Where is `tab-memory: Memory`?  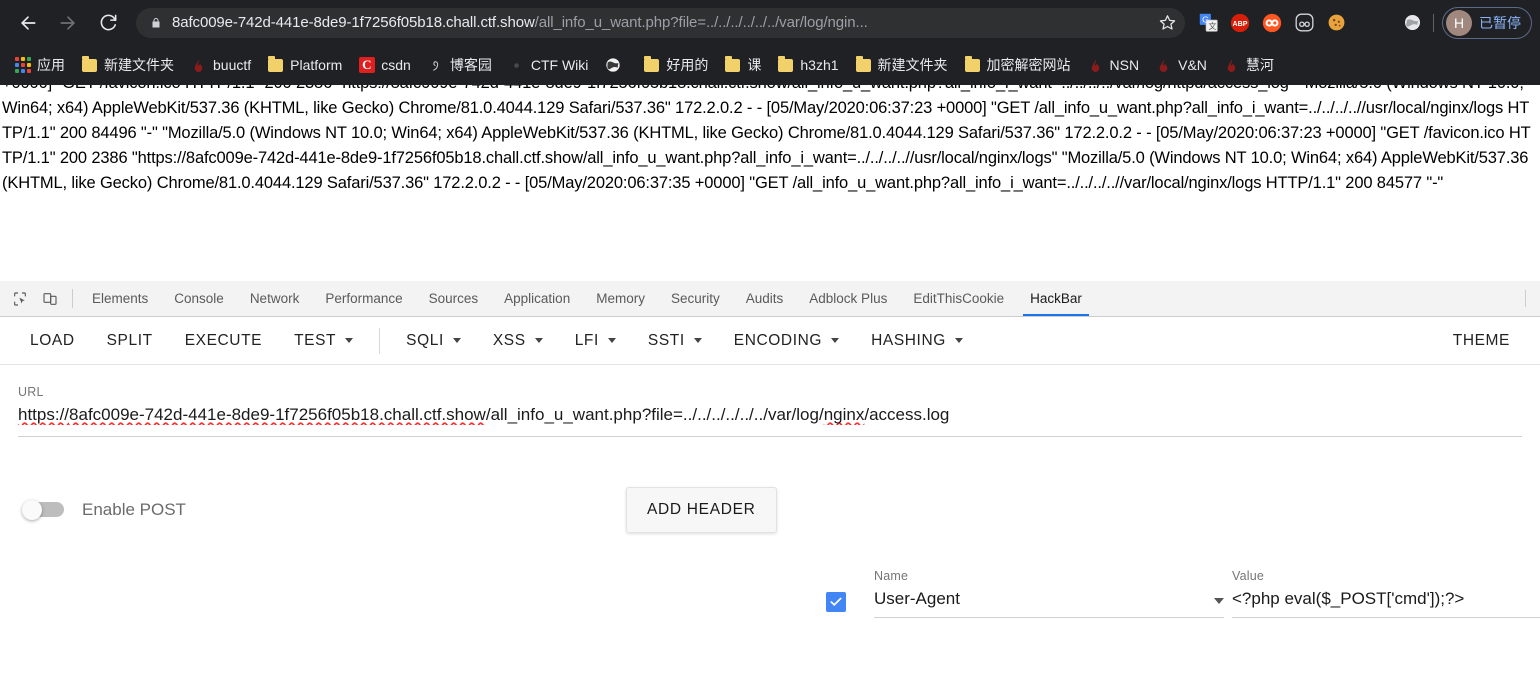 tab-memory: Memory is located at coordinates (620, 298).